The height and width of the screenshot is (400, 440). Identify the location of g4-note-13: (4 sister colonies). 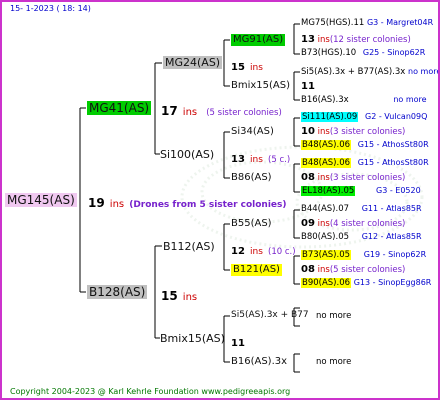
(367, 224).